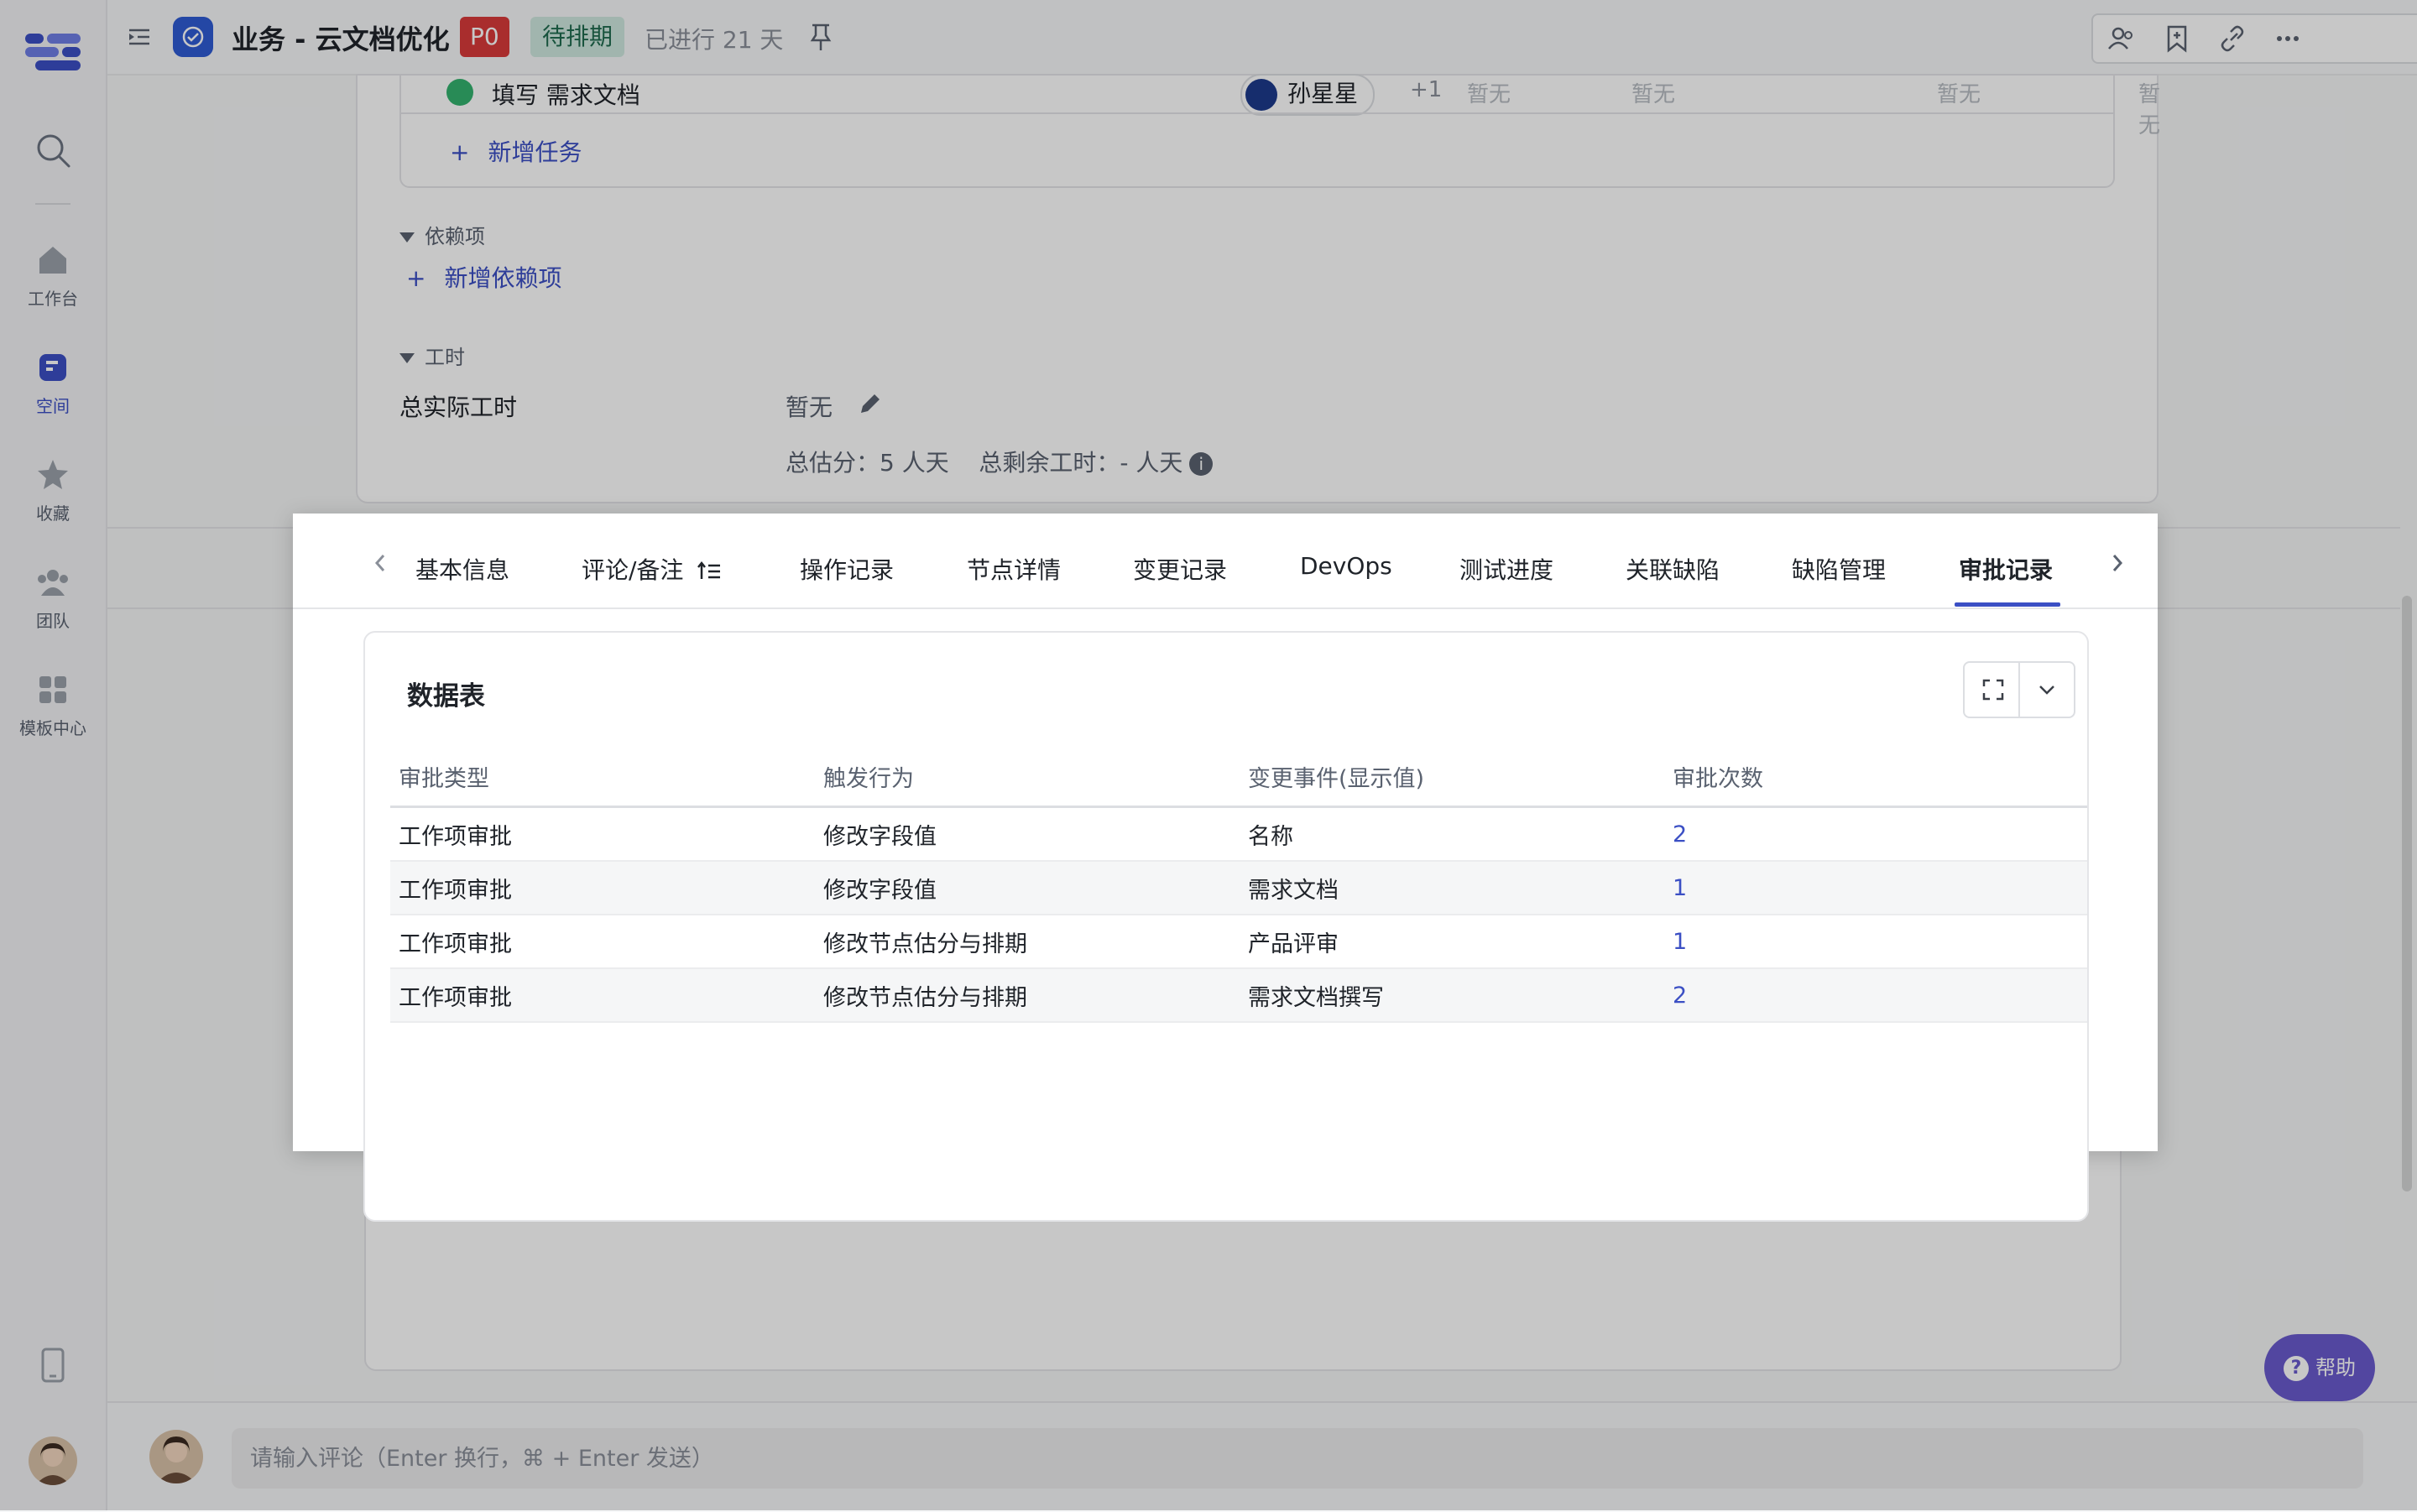 This screenshot has width=2417, height=1512. Describe the element at coordinates (1506, 569) in the screenshot. I see `tab-test-progress: 测试进度` at that location.